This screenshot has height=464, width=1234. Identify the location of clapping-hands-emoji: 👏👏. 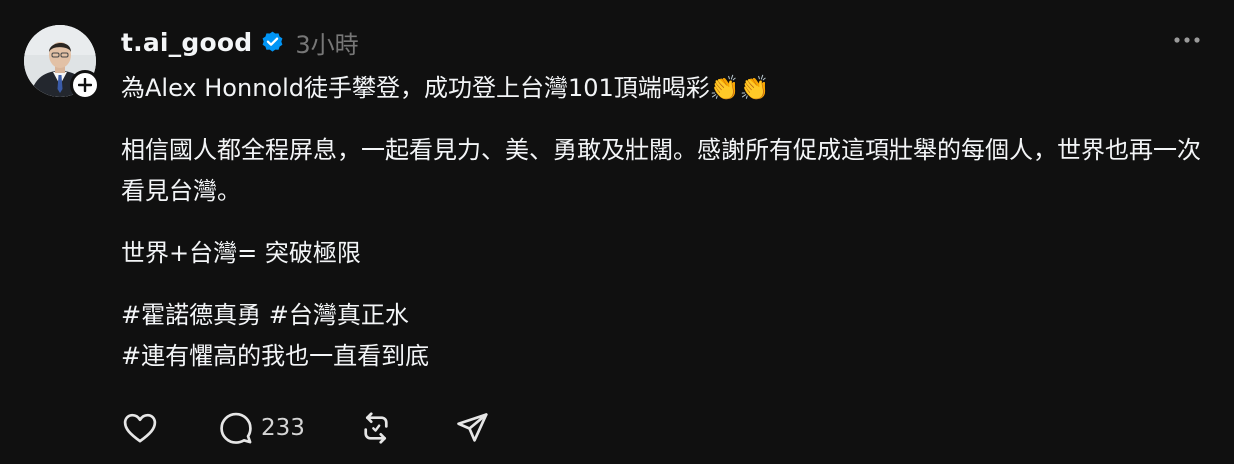
(739, 88).